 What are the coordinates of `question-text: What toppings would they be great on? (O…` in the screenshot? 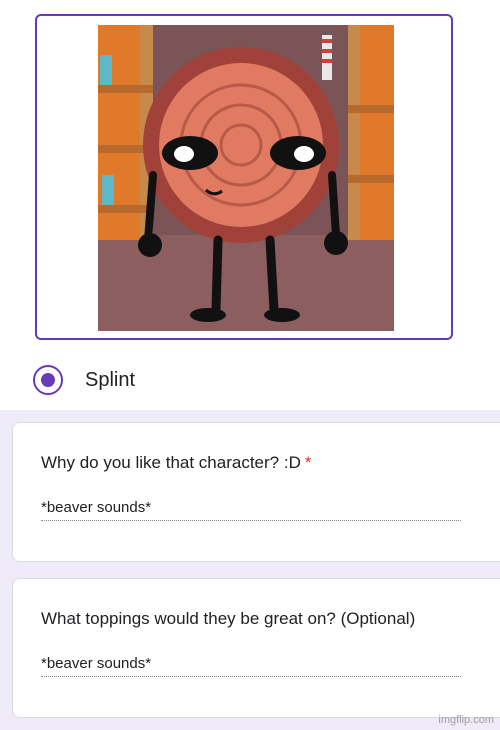 It's located at (228, 618).